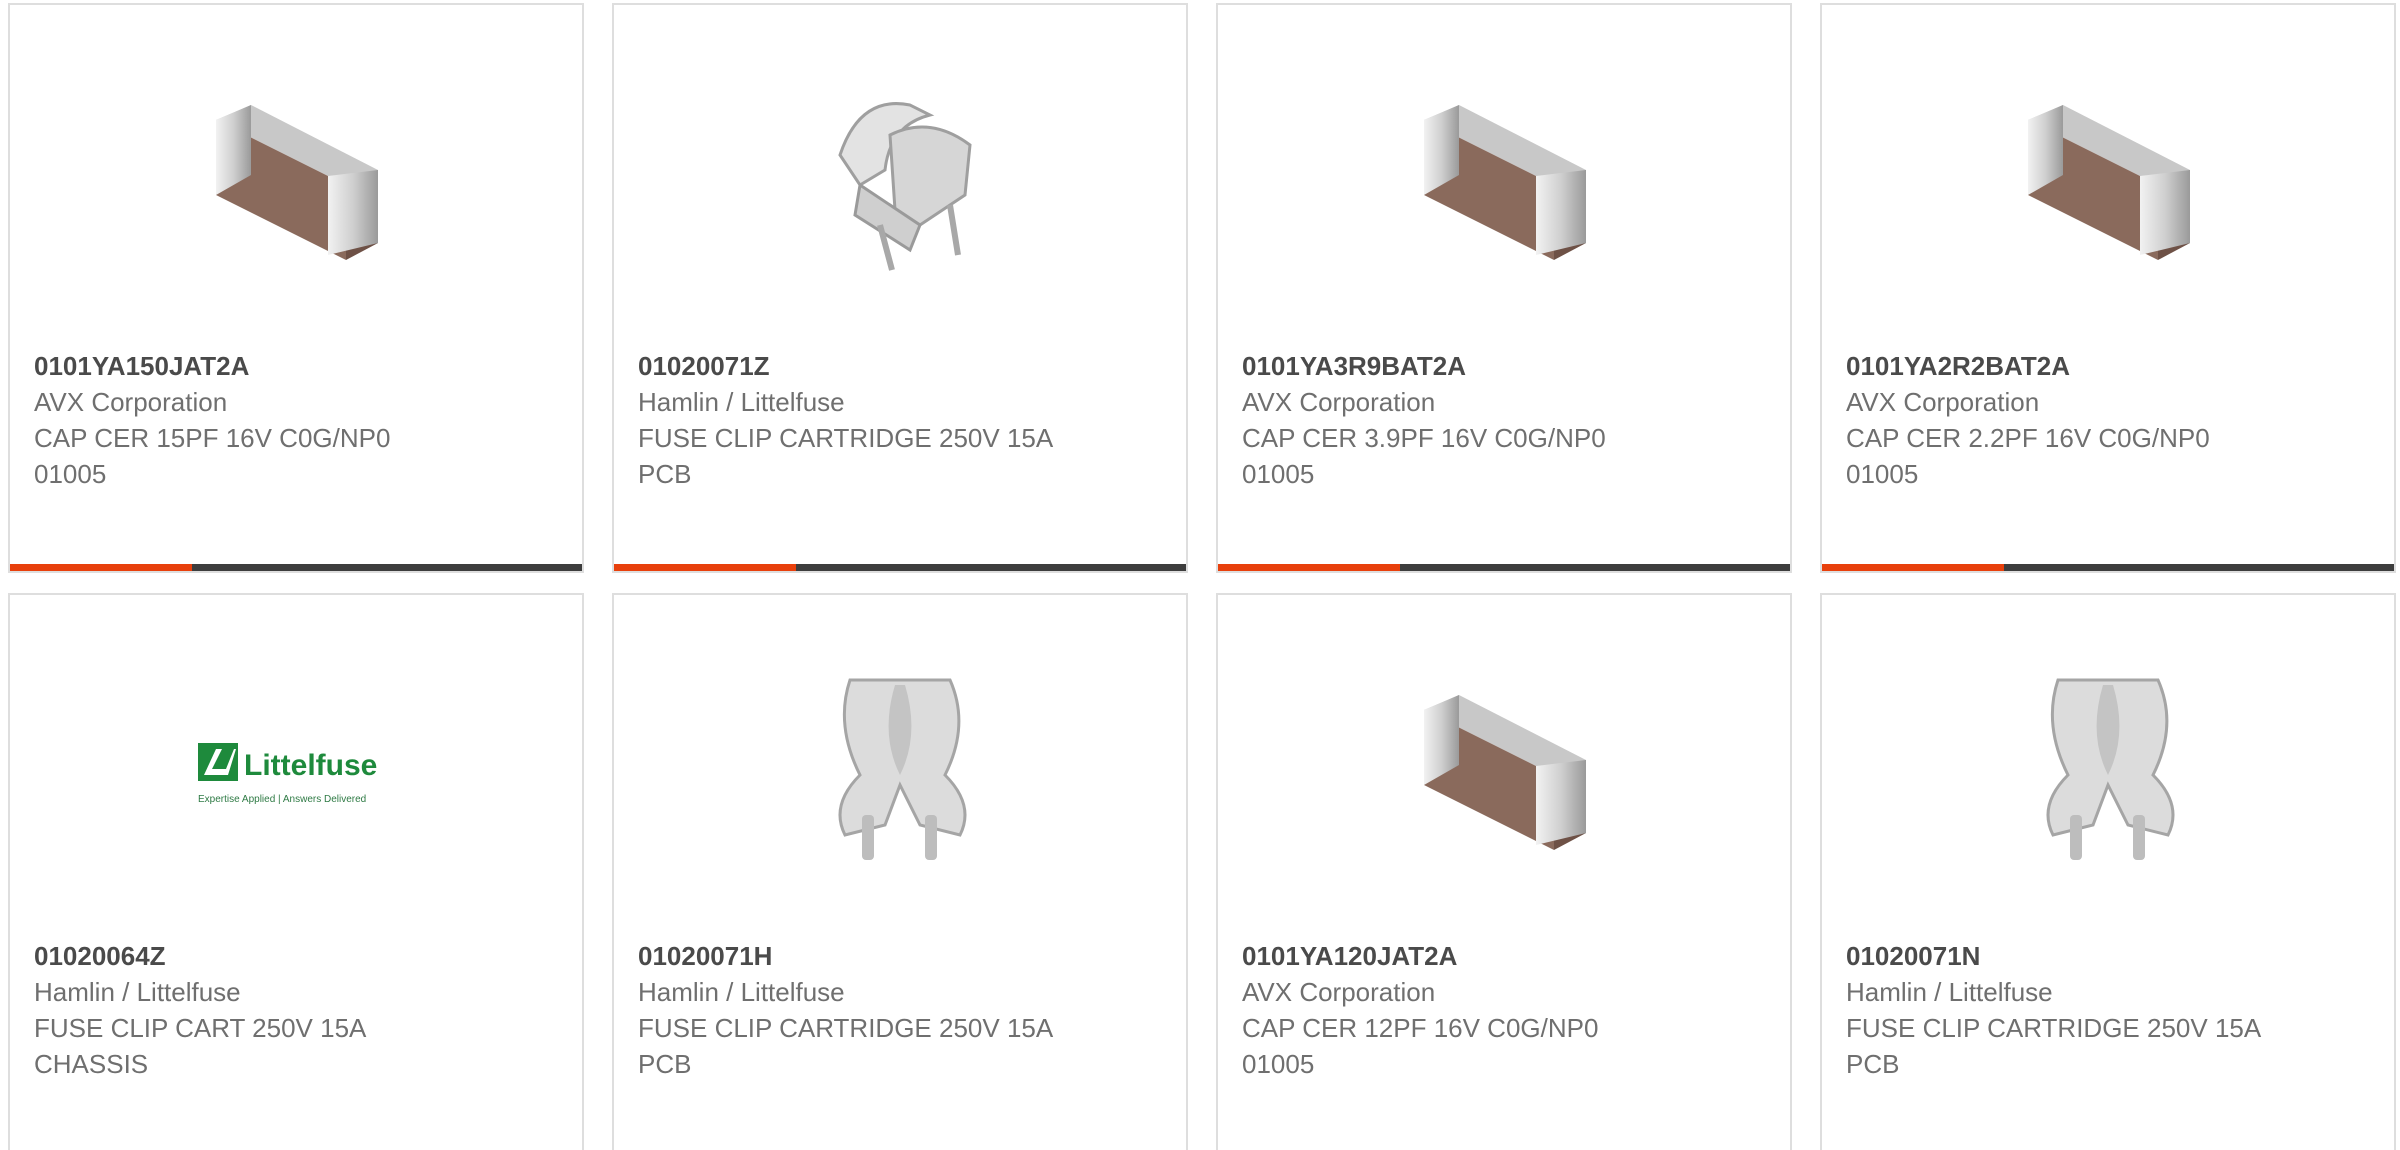  What do you see at coordinates (1512, 366) in the screenshot?
I see `part-number: 0101YA3R9BAT2A` at bounding box center [1512, 366].